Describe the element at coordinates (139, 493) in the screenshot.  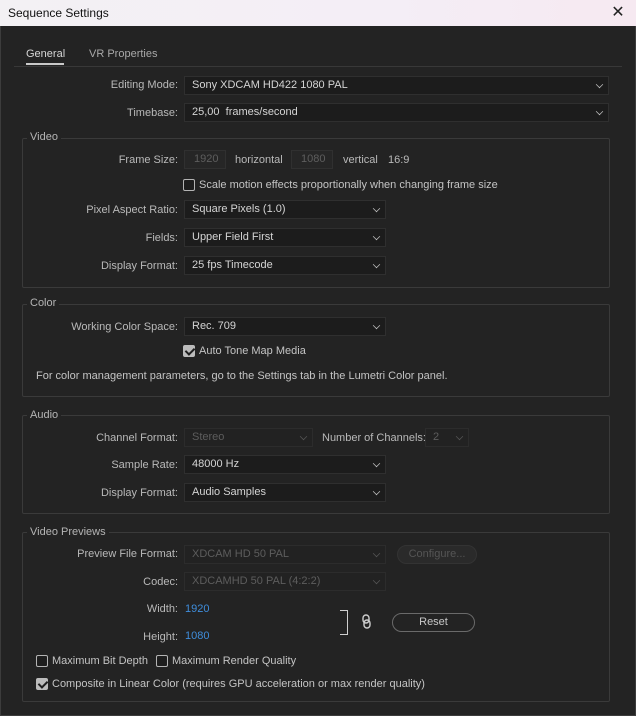
I see `audio-display-format-label: Display Format:` at that location.